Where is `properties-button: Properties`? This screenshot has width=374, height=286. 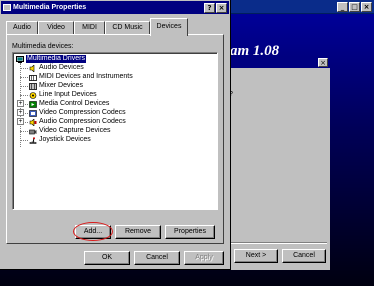 properties-button: Properties is located at coordinates (190, 232).